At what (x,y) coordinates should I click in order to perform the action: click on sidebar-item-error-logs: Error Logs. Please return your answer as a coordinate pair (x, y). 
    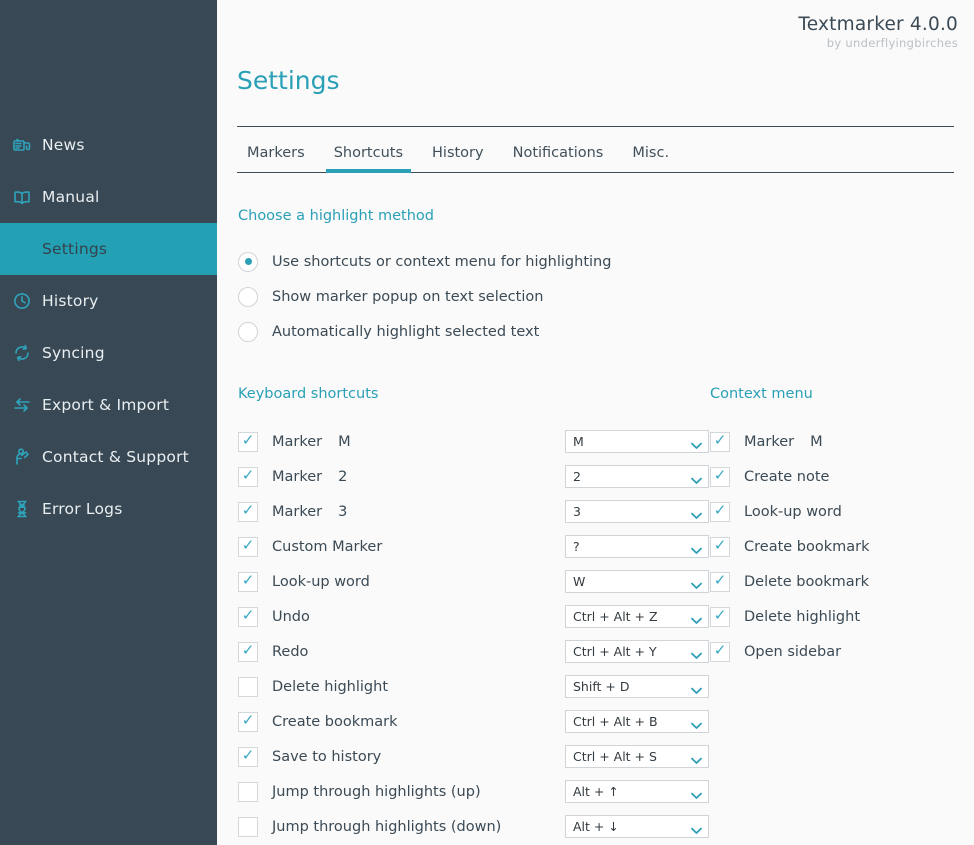
    Looking at the image, I should click on (108, 509).